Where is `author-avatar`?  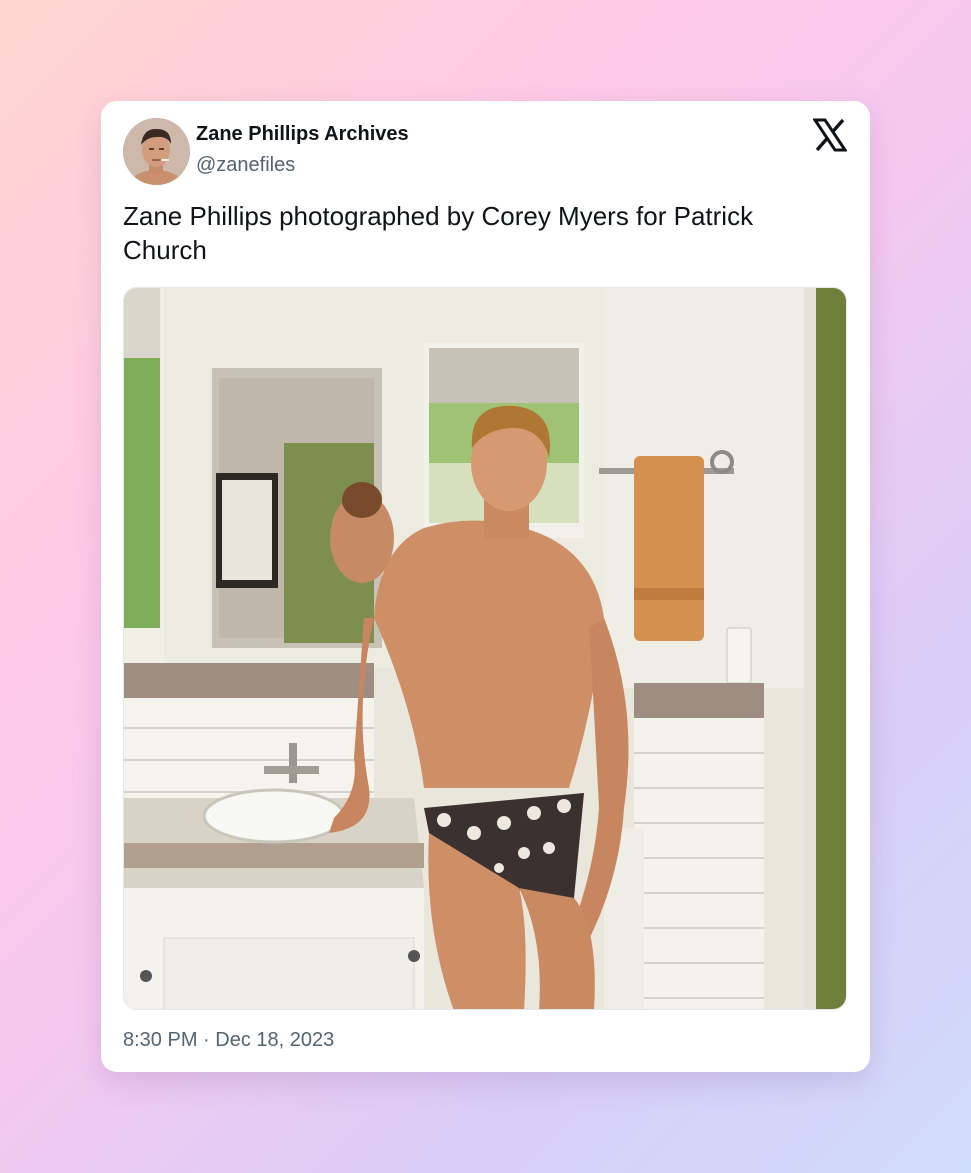
author-avatar is located at coordinates (156, 151).